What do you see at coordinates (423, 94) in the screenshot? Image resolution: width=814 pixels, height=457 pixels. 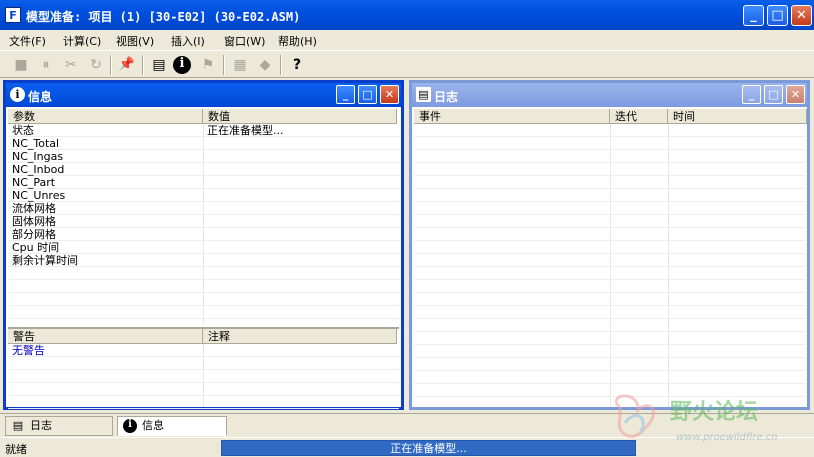 I see `document-icon: ▤` at bounding box center [423, 94].